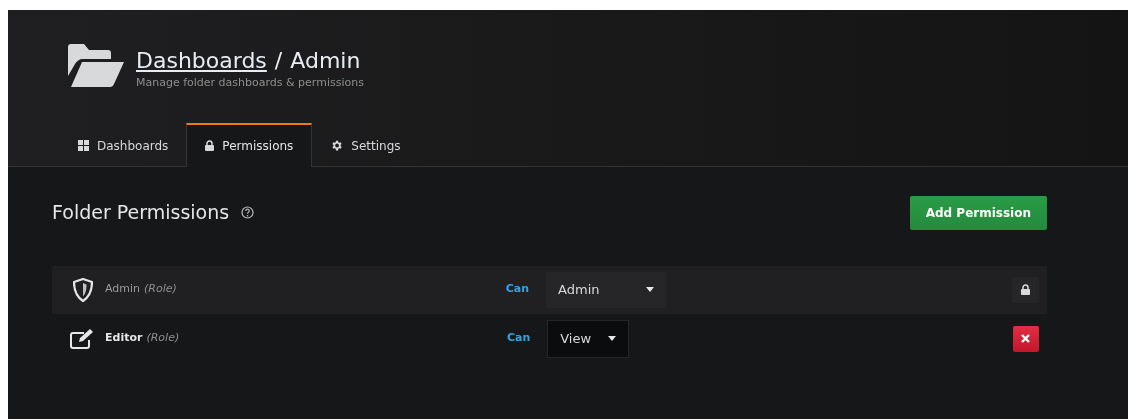  I want to click on gear-icon, so click(337, 145).